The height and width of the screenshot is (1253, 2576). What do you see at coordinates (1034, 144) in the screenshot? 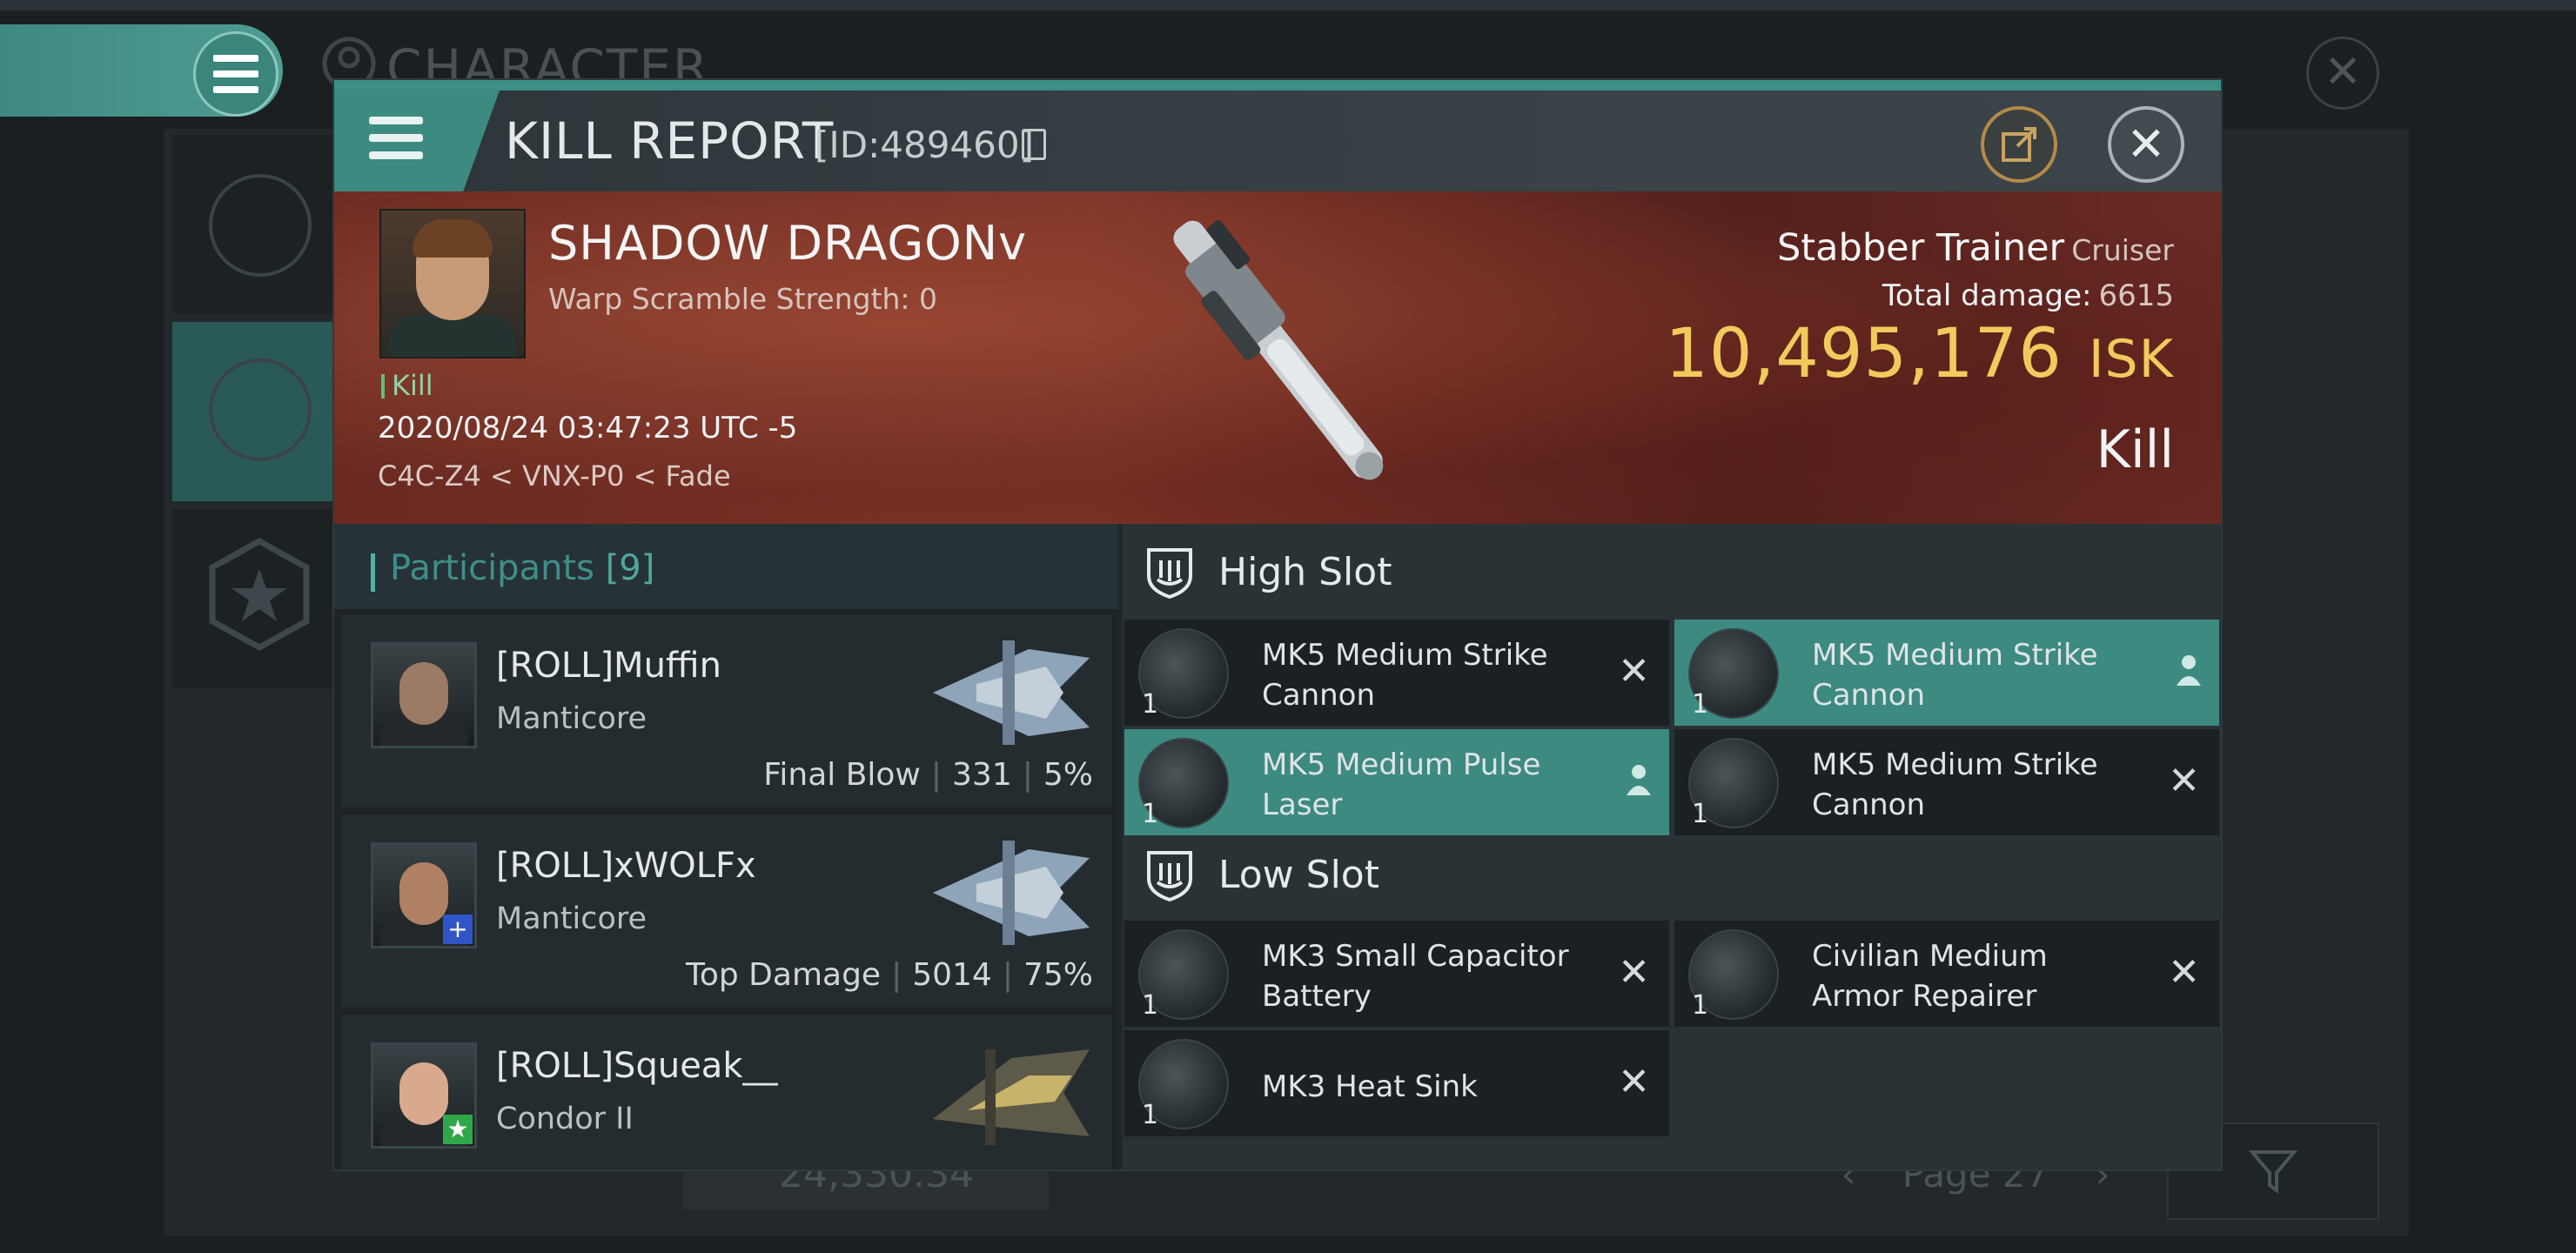
I see `copy-icon` at bounding box center [1034, 144].